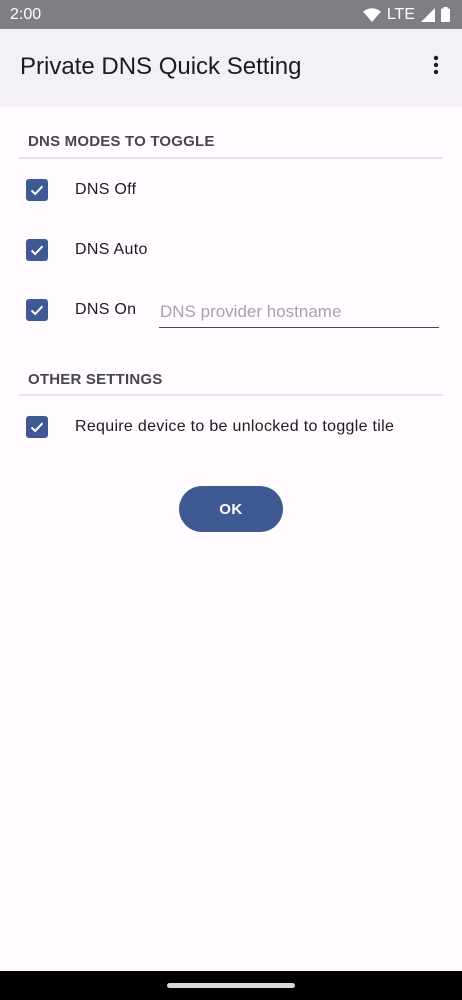 The image size is (462, 1000). I want to click on app-bar: Private DNS Quick Setting, so click(231, 67).